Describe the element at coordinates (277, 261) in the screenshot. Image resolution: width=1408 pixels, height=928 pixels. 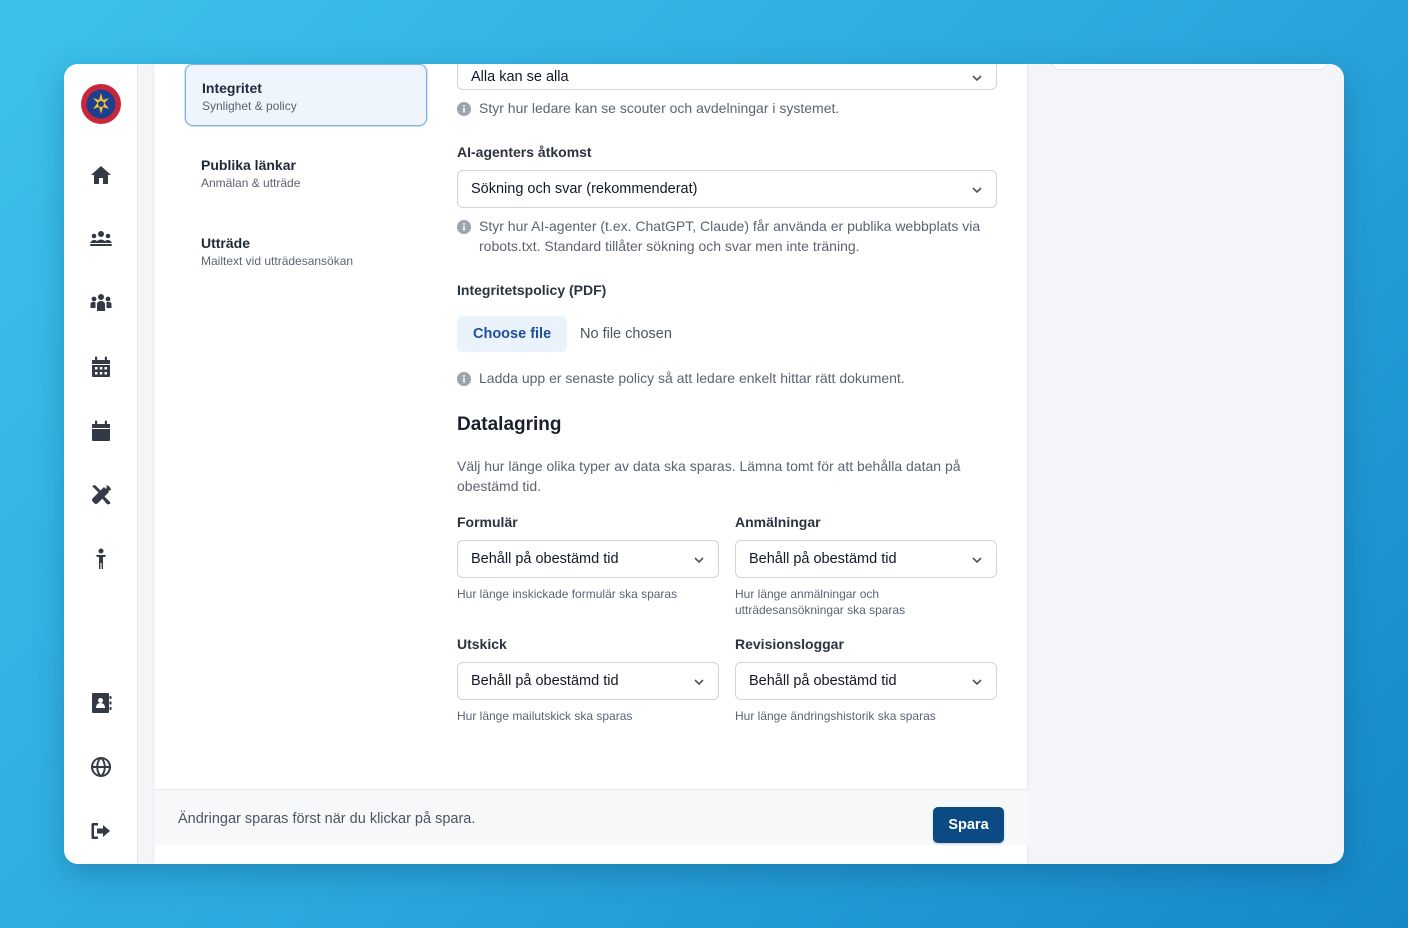
I see `subnav-subtitle: Mailtext vid utträdesansökan` at that location.